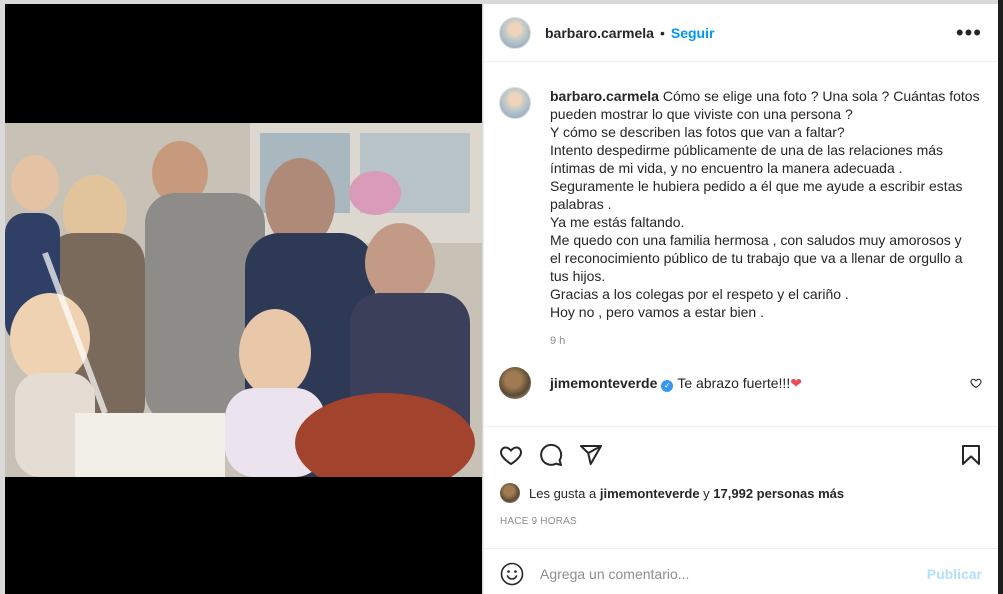  I want to click on follow-button: Seguir, so click(693, 33).